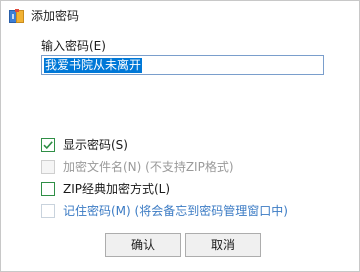 The height and width of the screenshot is (272, 360). I want to click on cancel-button: 取消, so click(223, 245).